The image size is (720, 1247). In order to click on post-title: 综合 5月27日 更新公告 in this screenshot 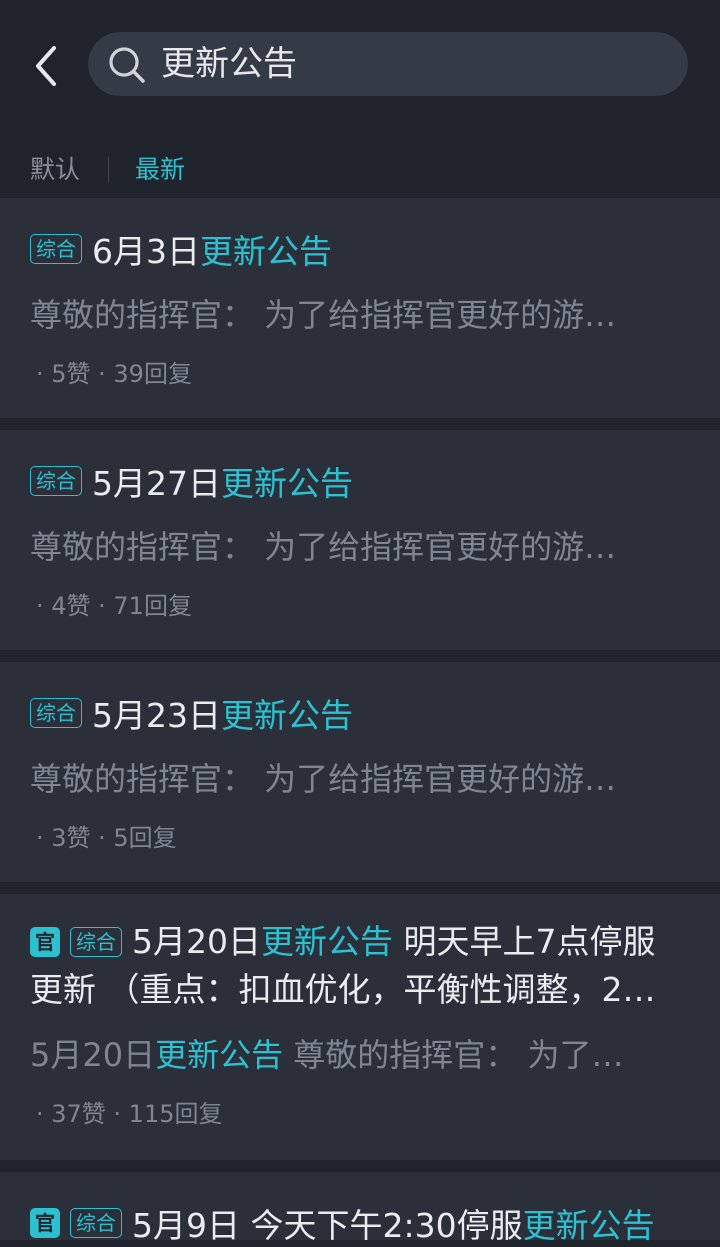, I will do `click(191, 481)`.